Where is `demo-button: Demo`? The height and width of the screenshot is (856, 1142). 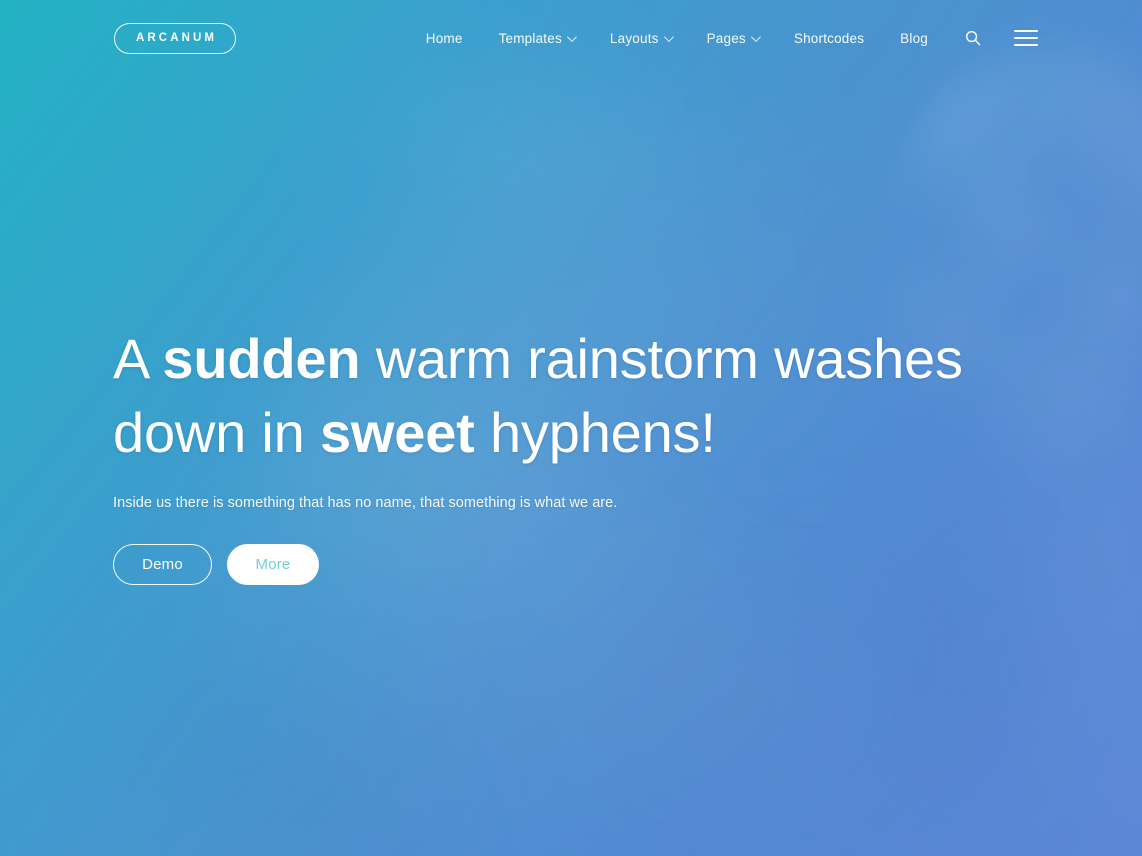
demo-button: Demo is located at coordinates (162, 564).